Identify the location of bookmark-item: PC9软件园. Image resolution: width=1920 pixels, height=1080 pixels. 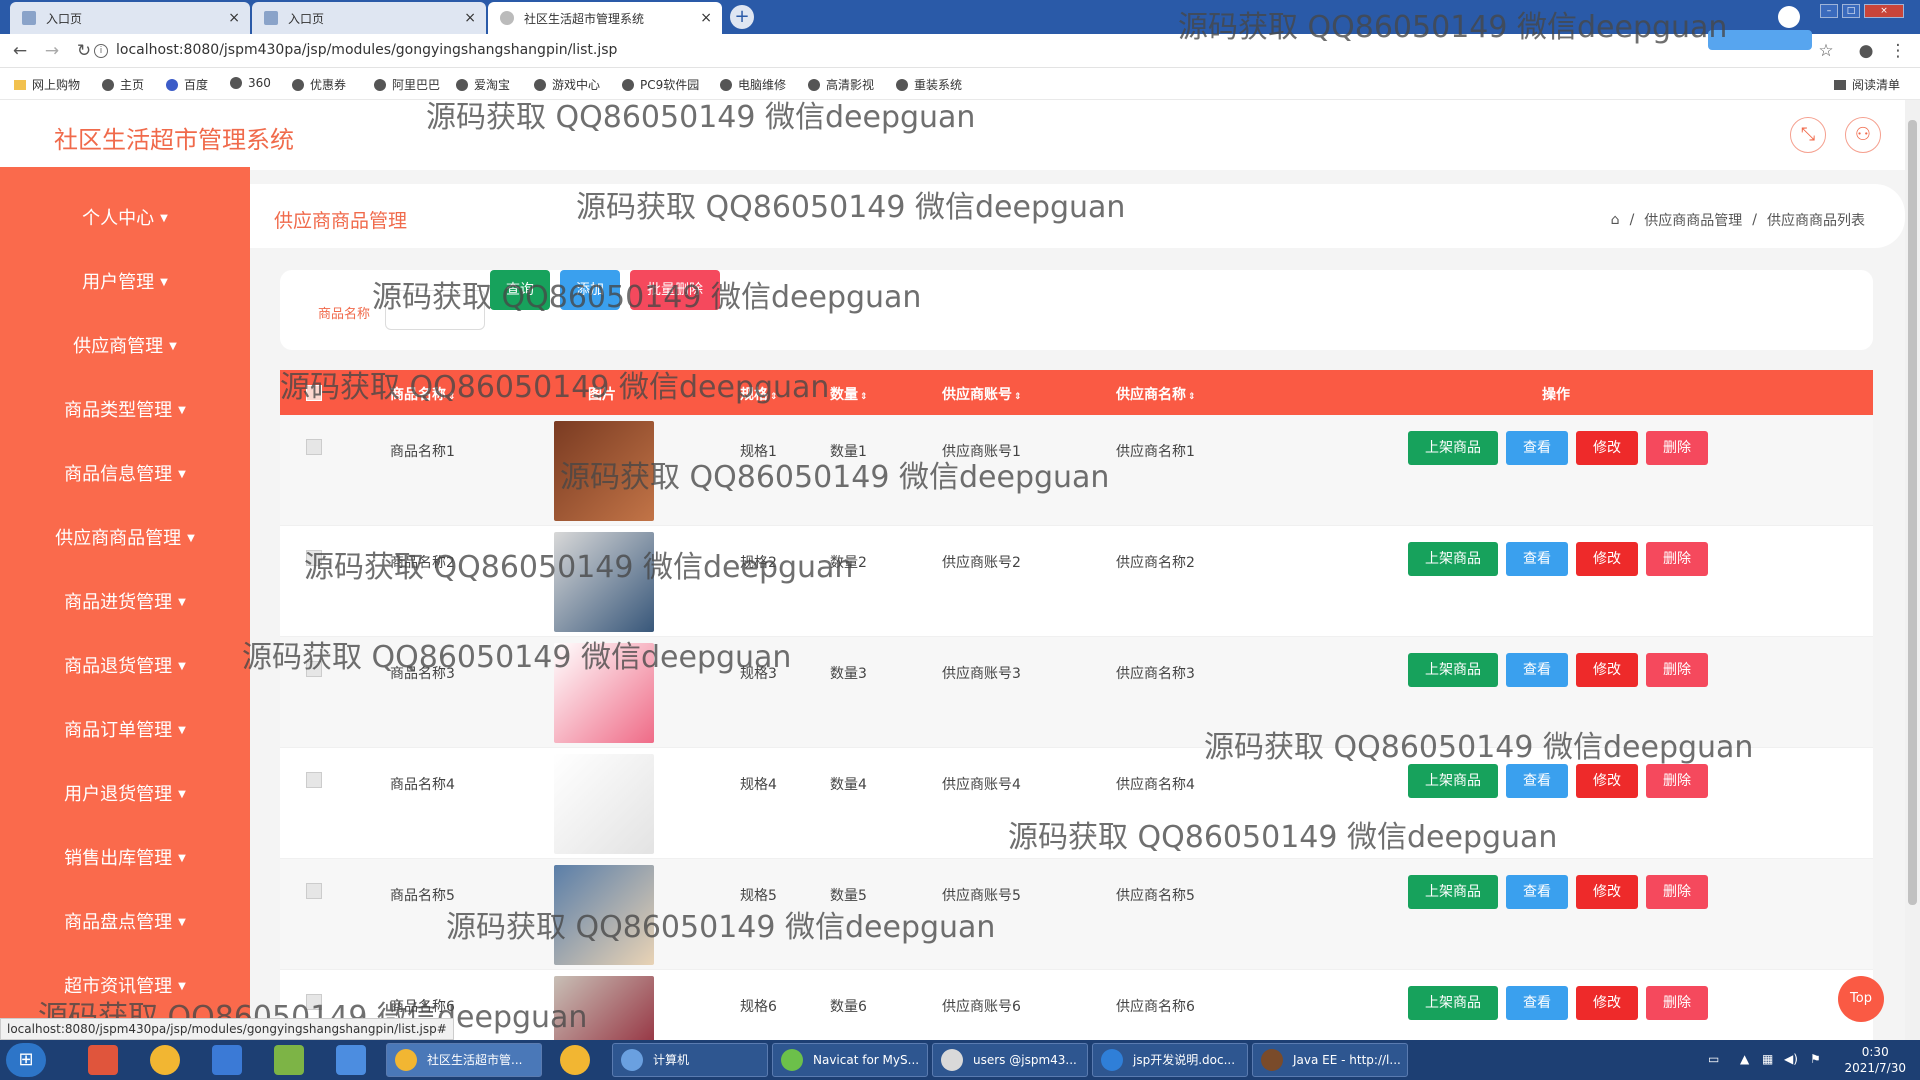
(660, 84).